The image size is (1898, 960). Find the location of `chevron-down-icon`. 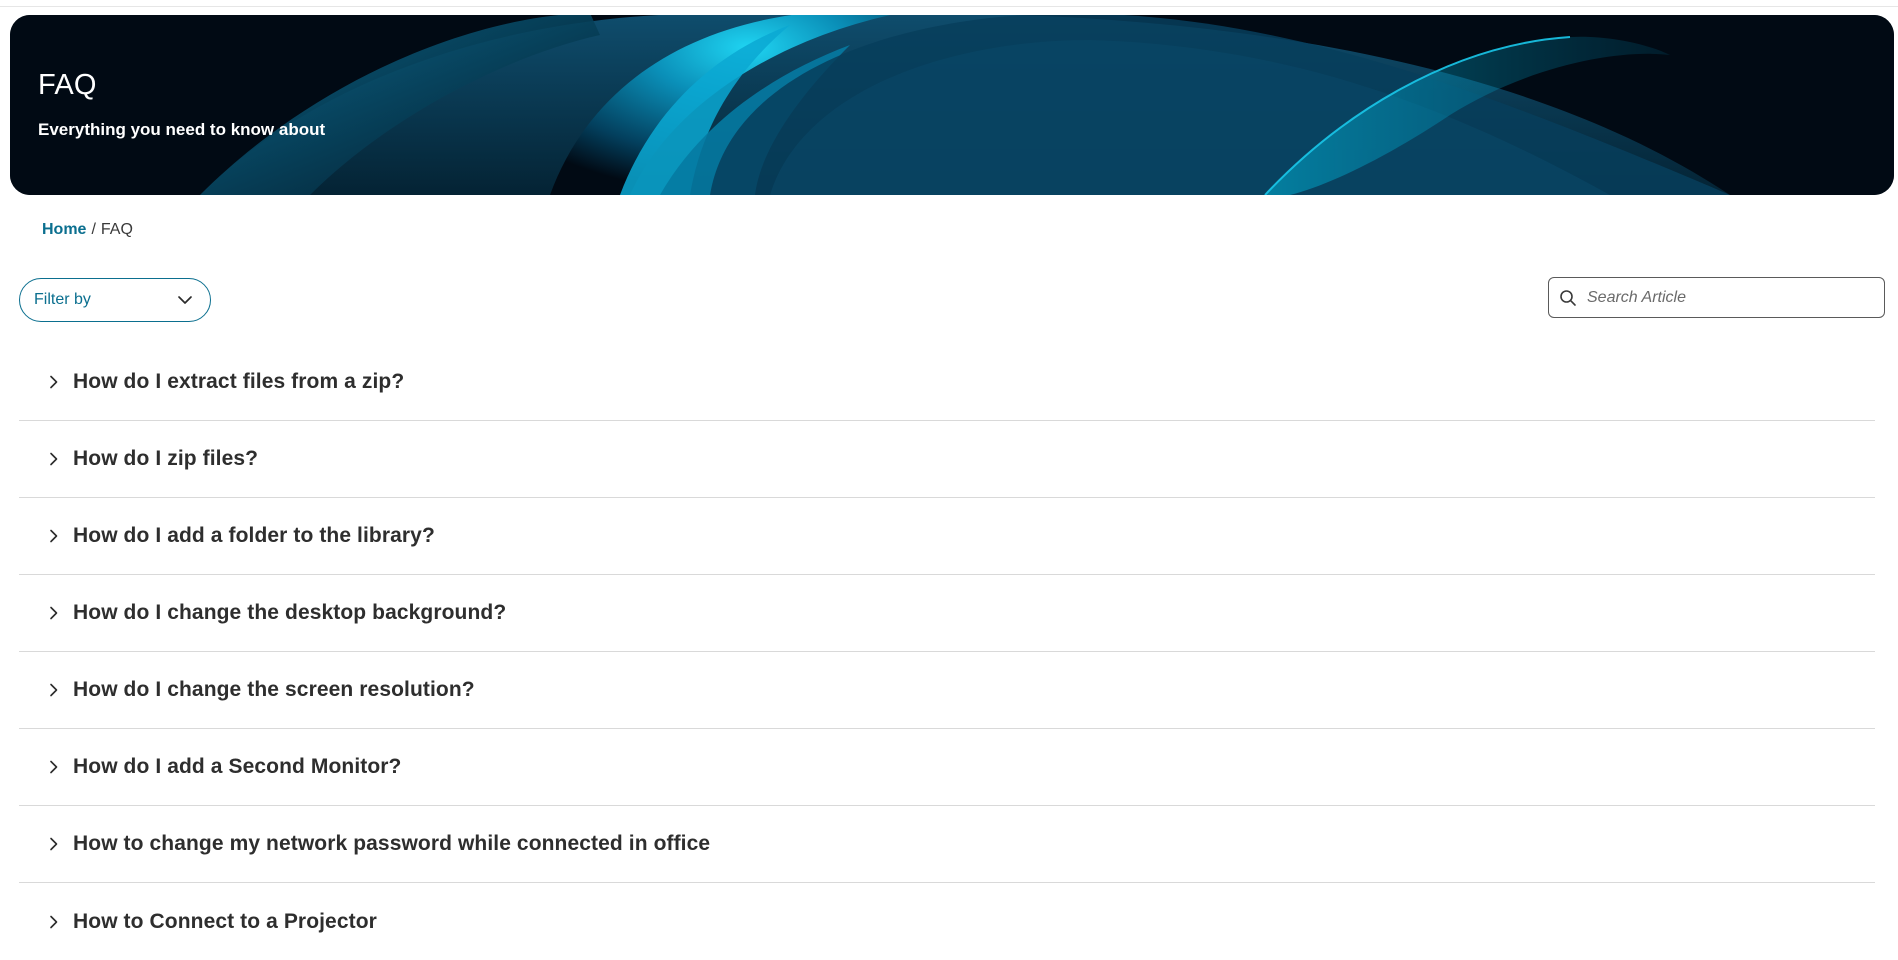

chevron-down-icon is located at coordinates (185, 300).